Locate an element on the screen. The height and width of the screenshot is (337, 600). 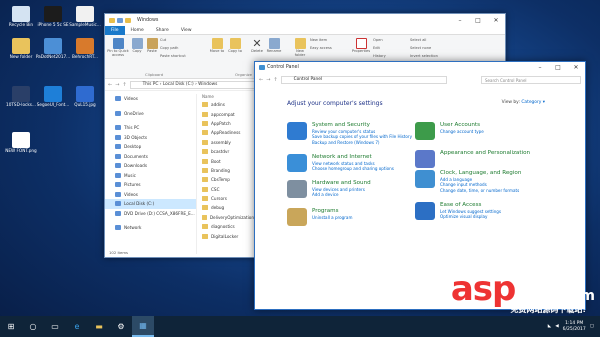
clock: 1:14 PM 6/25/2017 is located at coordinates (574, 326).